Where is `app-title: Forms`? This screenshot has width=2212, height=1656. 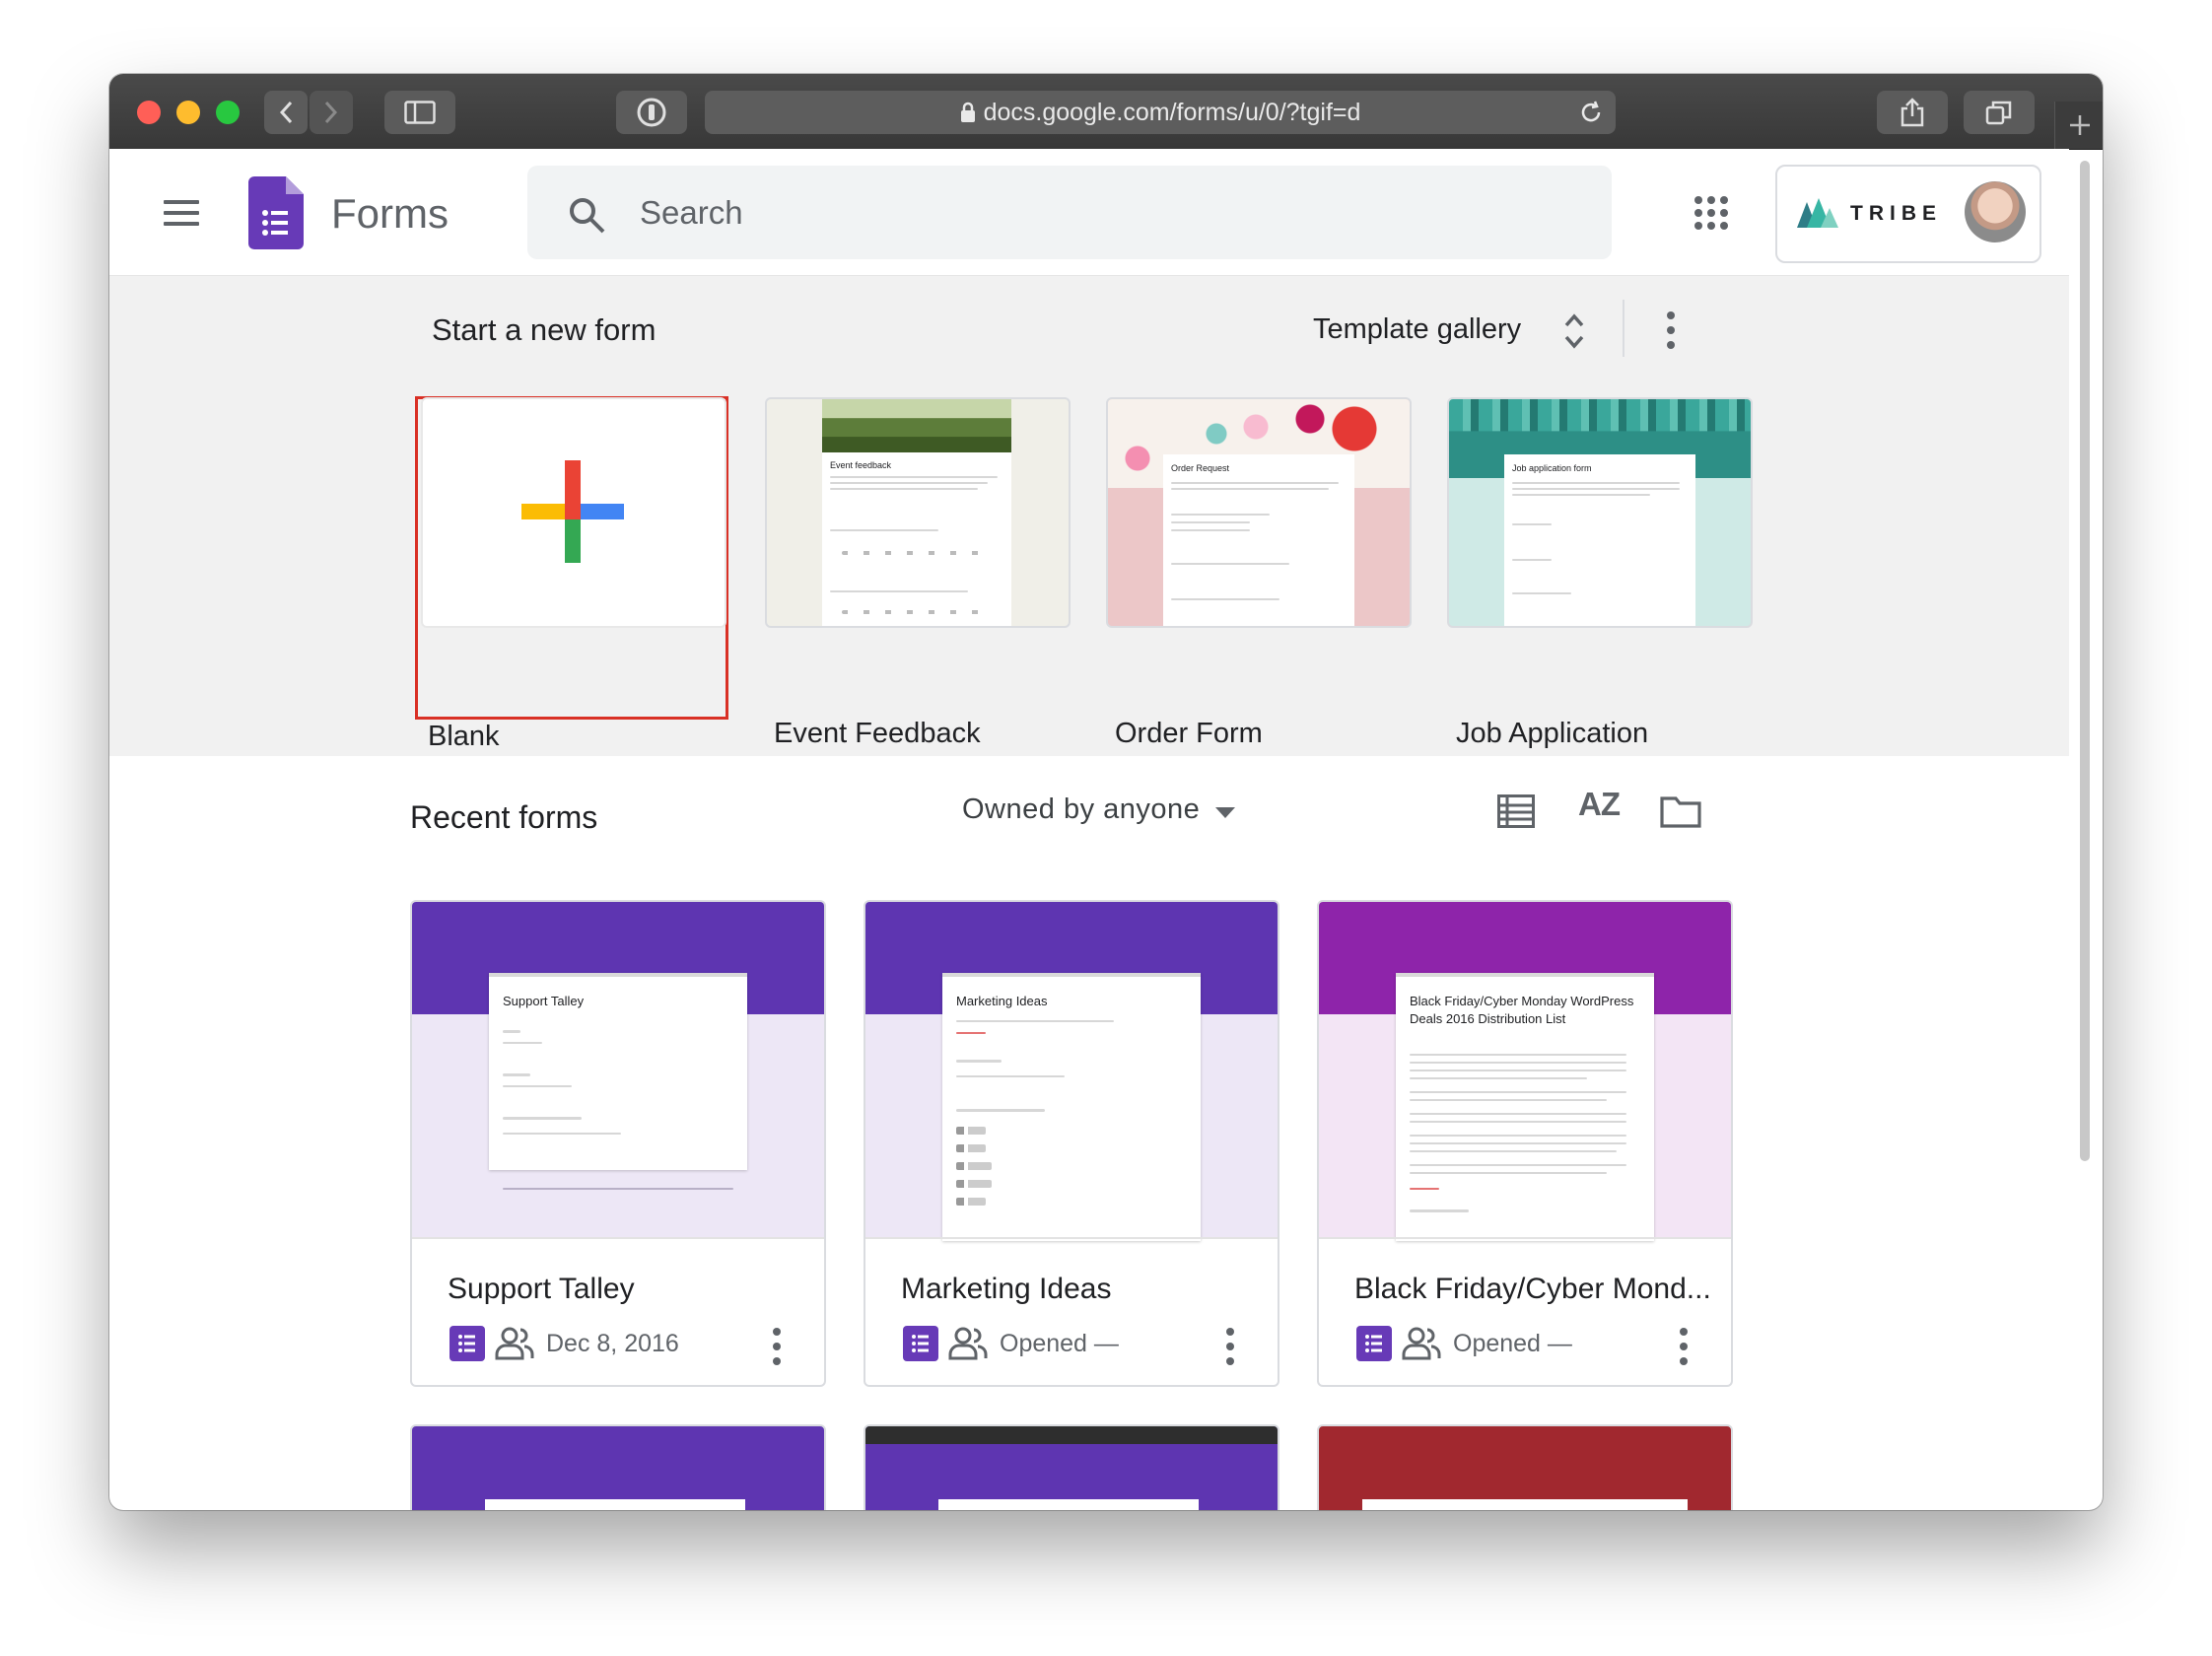
app-title: Forms is located at coordinates (390, 214).